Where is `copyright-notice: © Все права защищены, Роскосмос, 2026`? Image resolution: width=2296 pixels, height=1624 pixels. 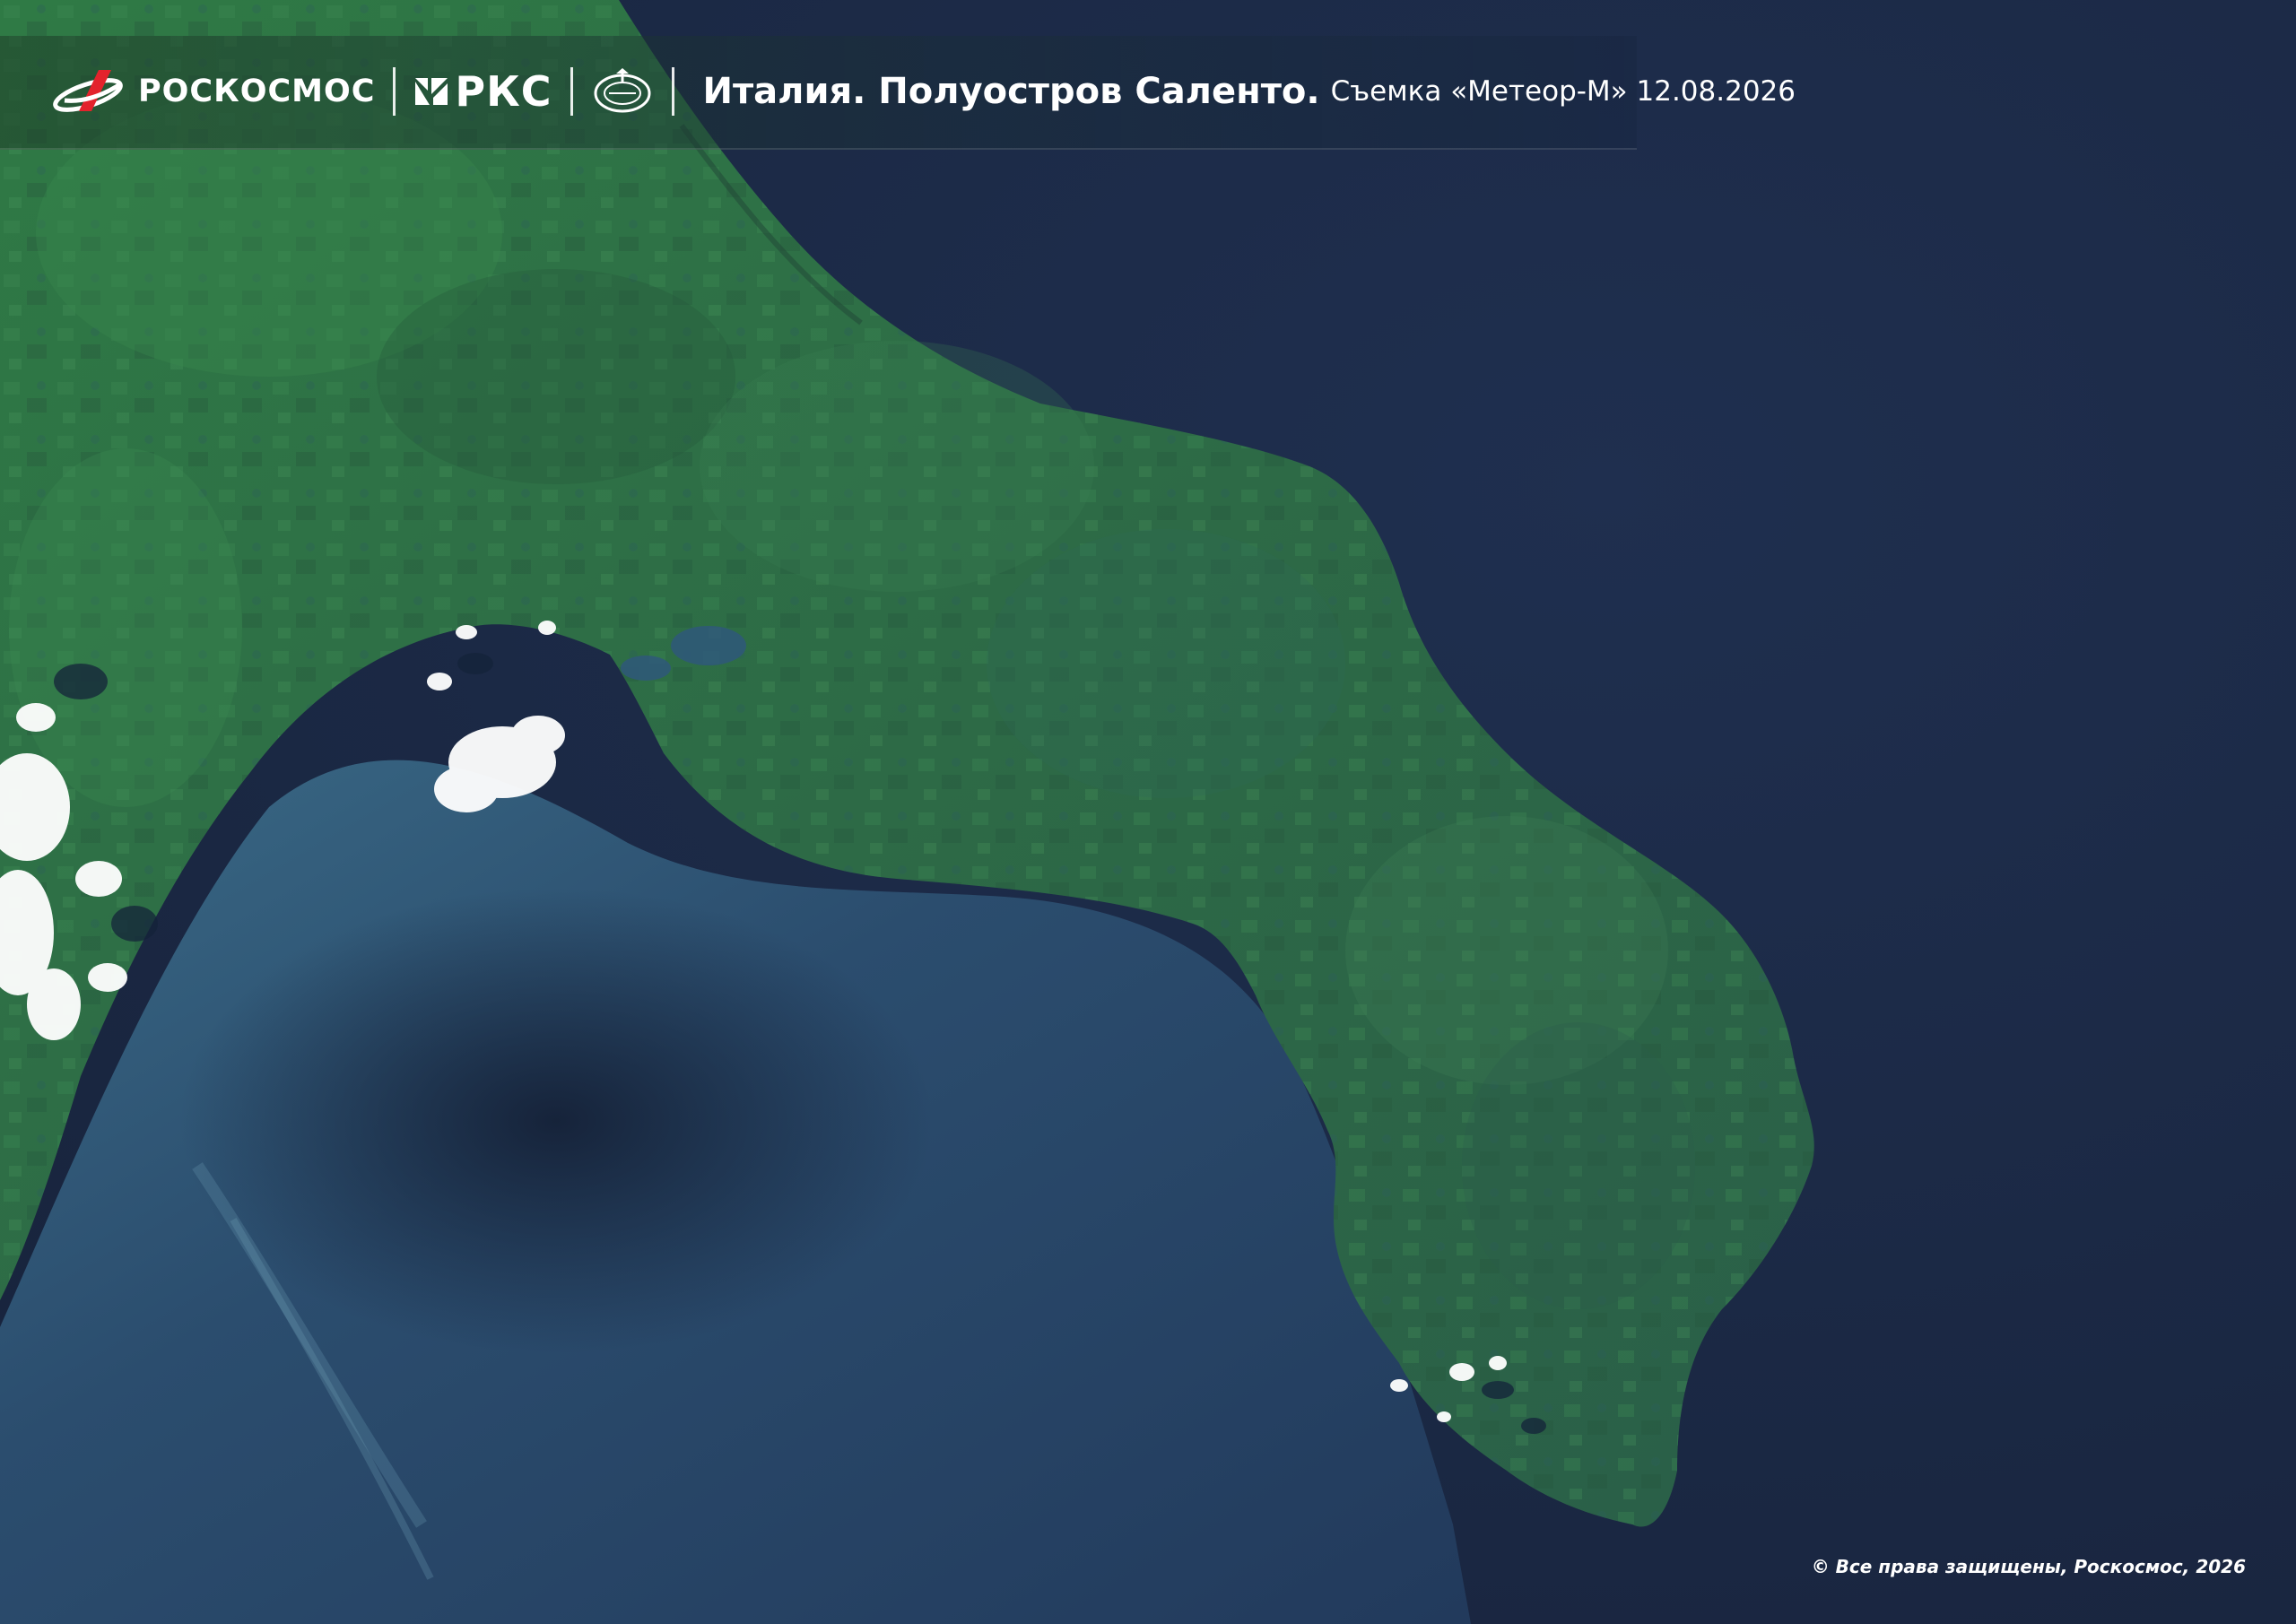
copyright-notice: © Все права защищены, Роскосмос, 2026 is located at coordinates (2028, 1566).